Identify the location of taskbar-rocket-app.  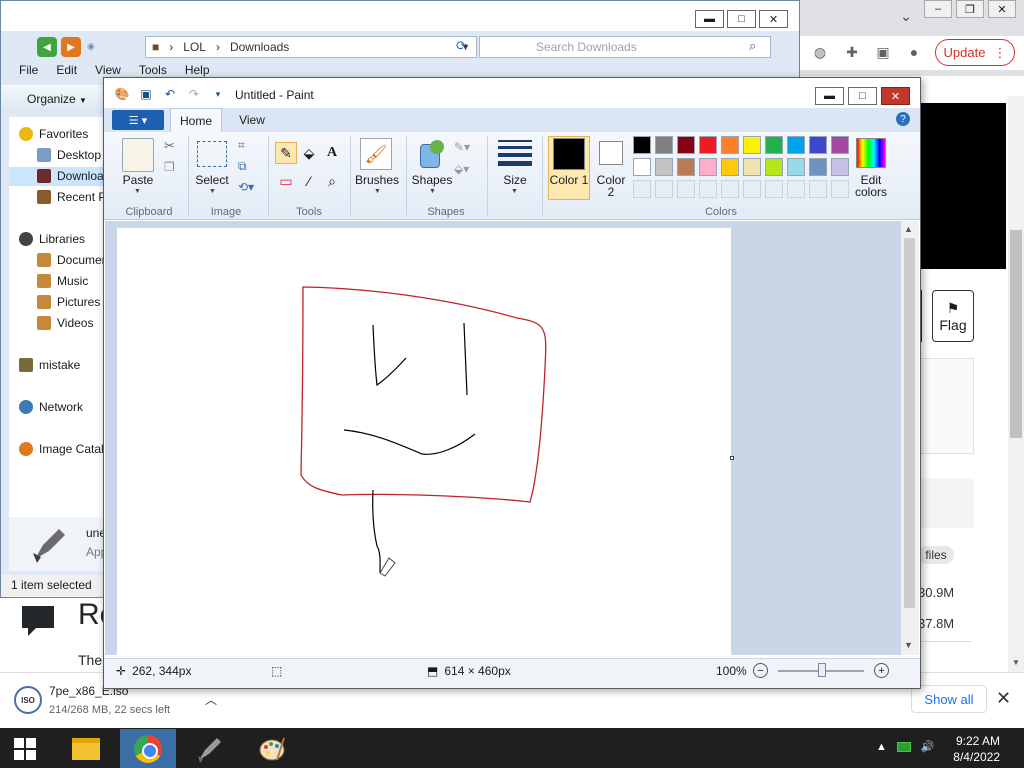
(210, 748).